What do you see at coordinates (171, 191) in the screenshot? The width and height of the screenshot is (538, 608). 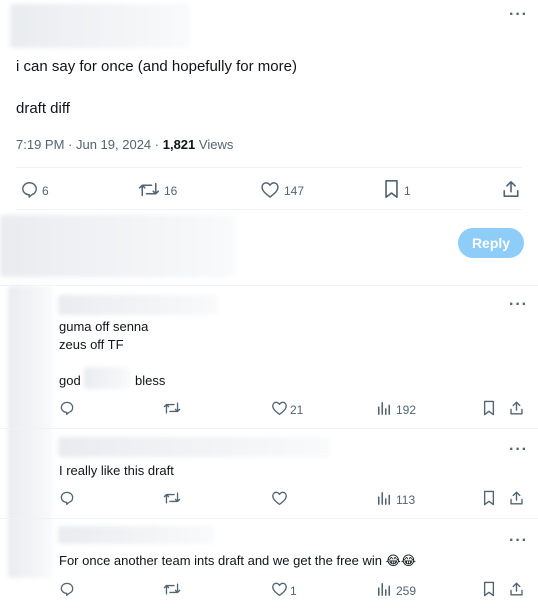 I see `repost-count: 16` at bounding box center [171, 191].